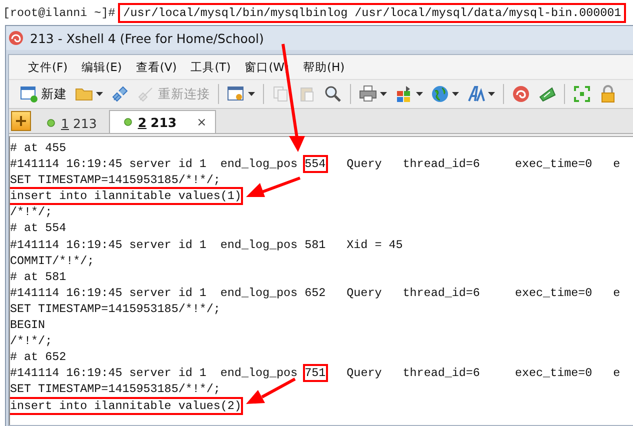 The height and width of the screenshot is (426, 633). Describe the element at coordinates (38, 228) in the screenshot. I see `terminal-text: # at 554` at that location.